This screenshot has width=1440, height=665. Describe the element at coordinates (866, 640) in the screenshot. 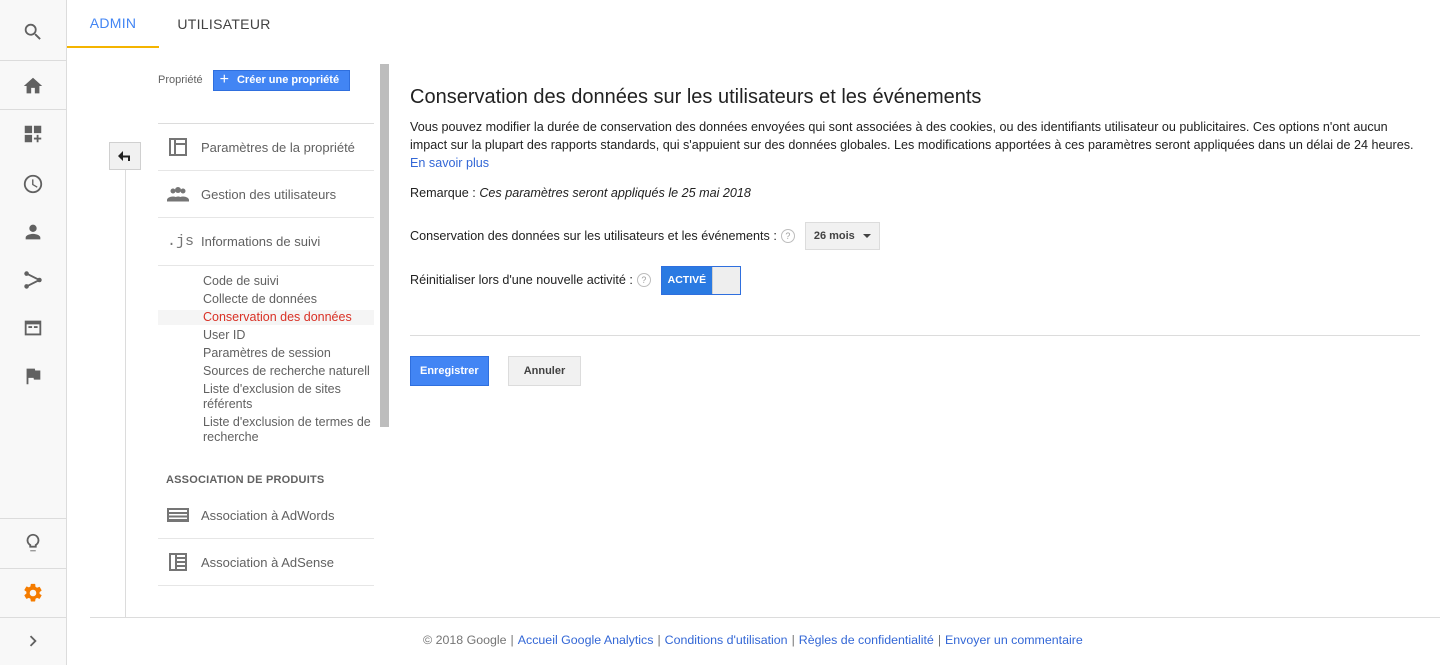

I see `footer-link-privacy: Règles de confidentialité` at that location.